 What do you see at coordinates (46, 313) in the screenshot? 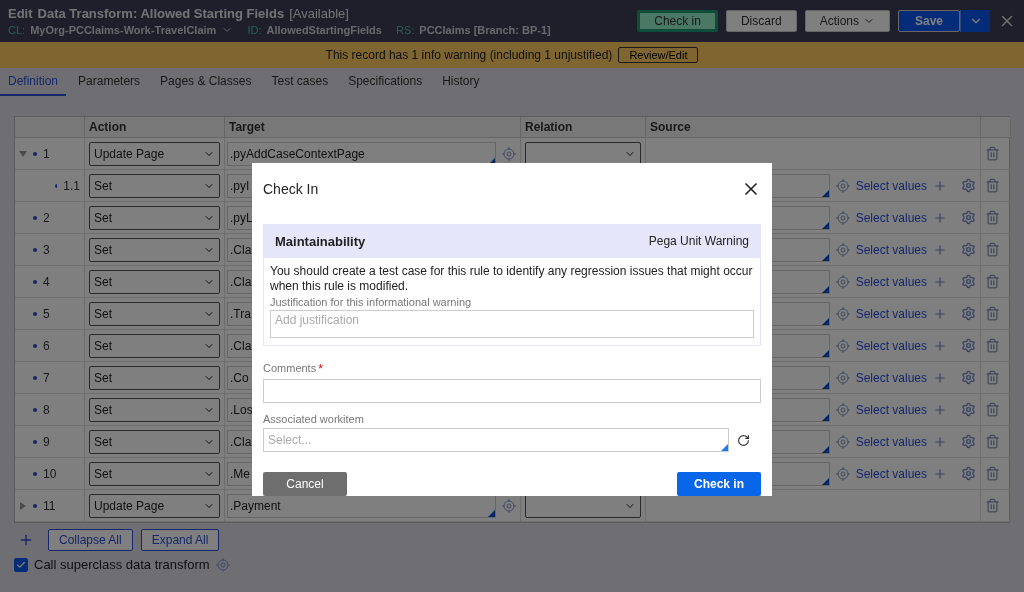
I see `row-number: 5` at bounding box center [46, 313].